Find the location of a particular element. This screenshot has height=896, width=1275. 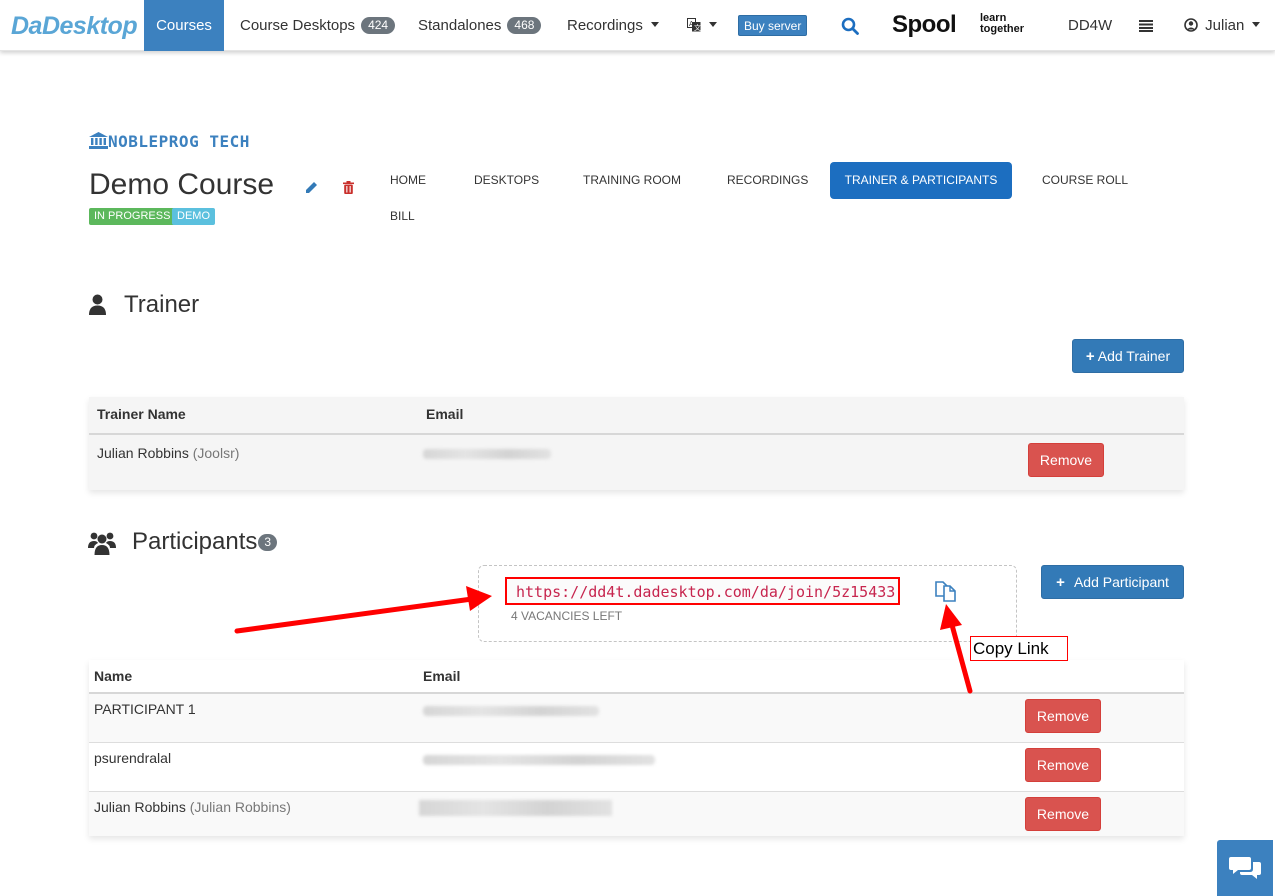

chat-icon is located at coordinates (1245, 868).